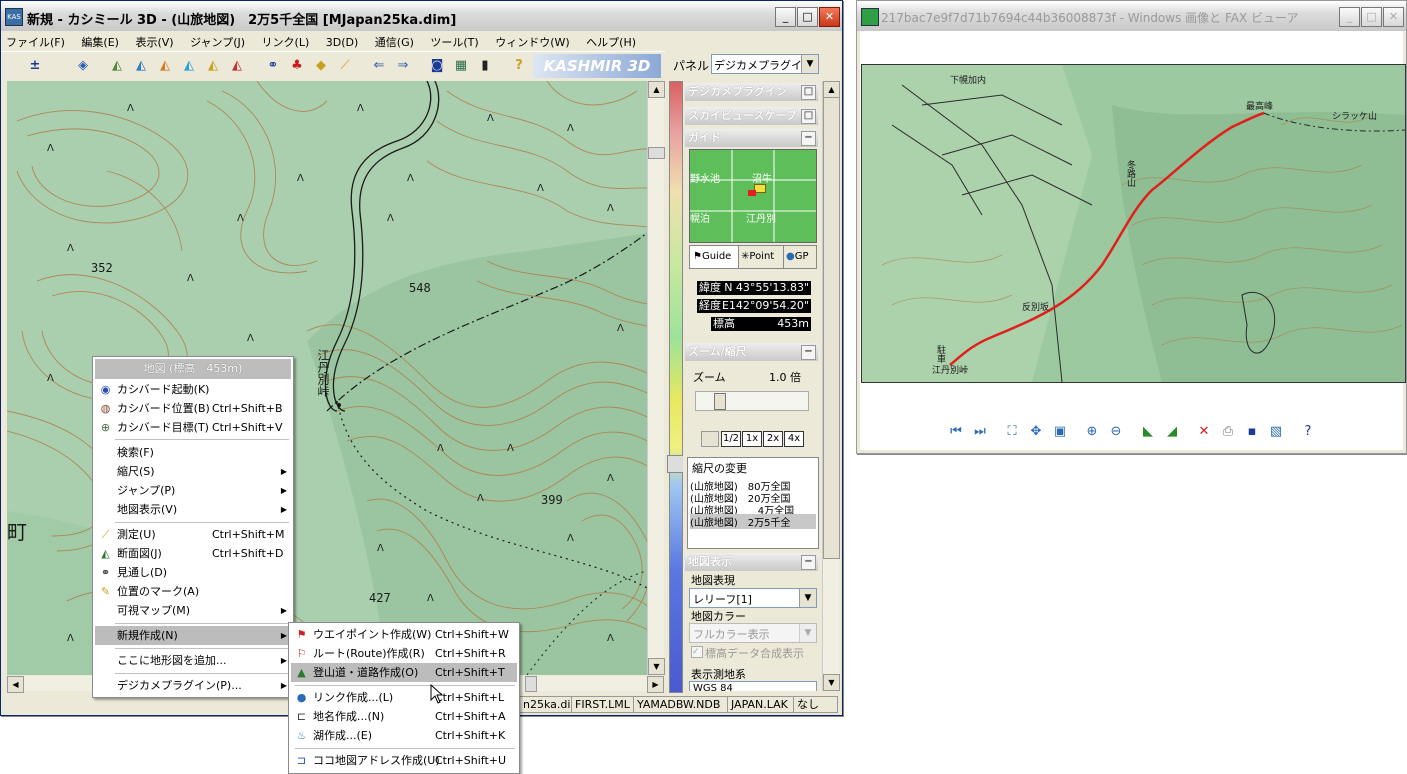  What do you see at coordinates (485, 66) in the screenshot?
I see `gps-device-icon: ▮` at bounding box center [485, 66].